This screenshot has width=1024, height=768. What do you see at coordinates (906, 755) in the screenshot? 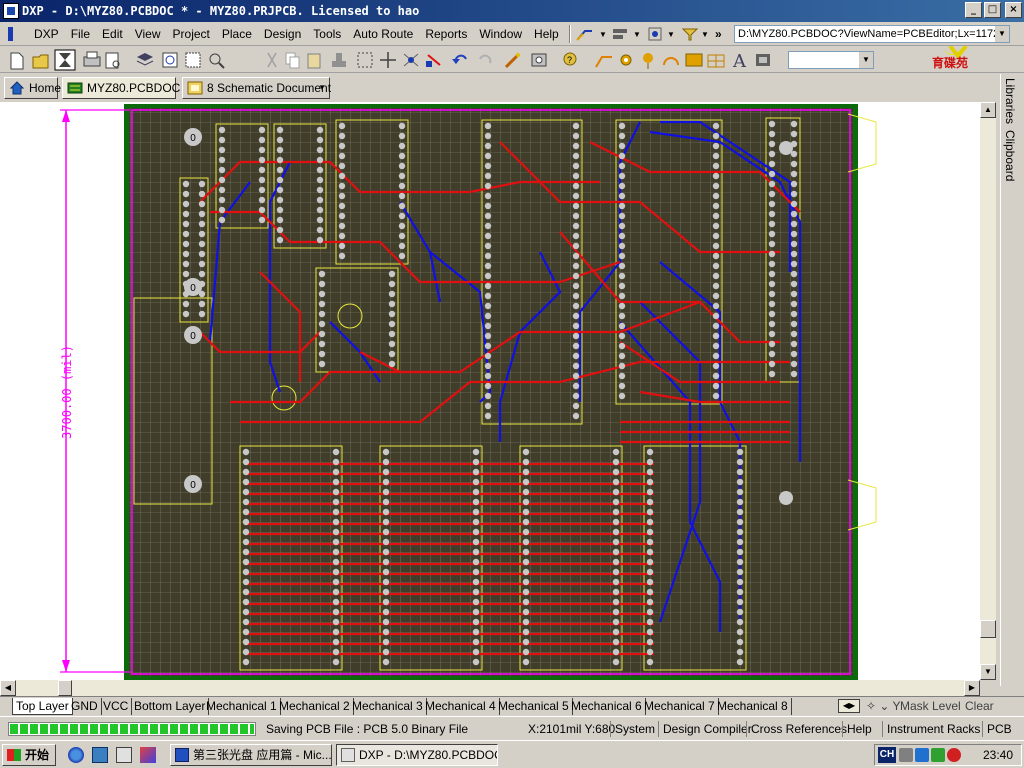
I see `keyboard-icon` at bounding box center [906, 755].